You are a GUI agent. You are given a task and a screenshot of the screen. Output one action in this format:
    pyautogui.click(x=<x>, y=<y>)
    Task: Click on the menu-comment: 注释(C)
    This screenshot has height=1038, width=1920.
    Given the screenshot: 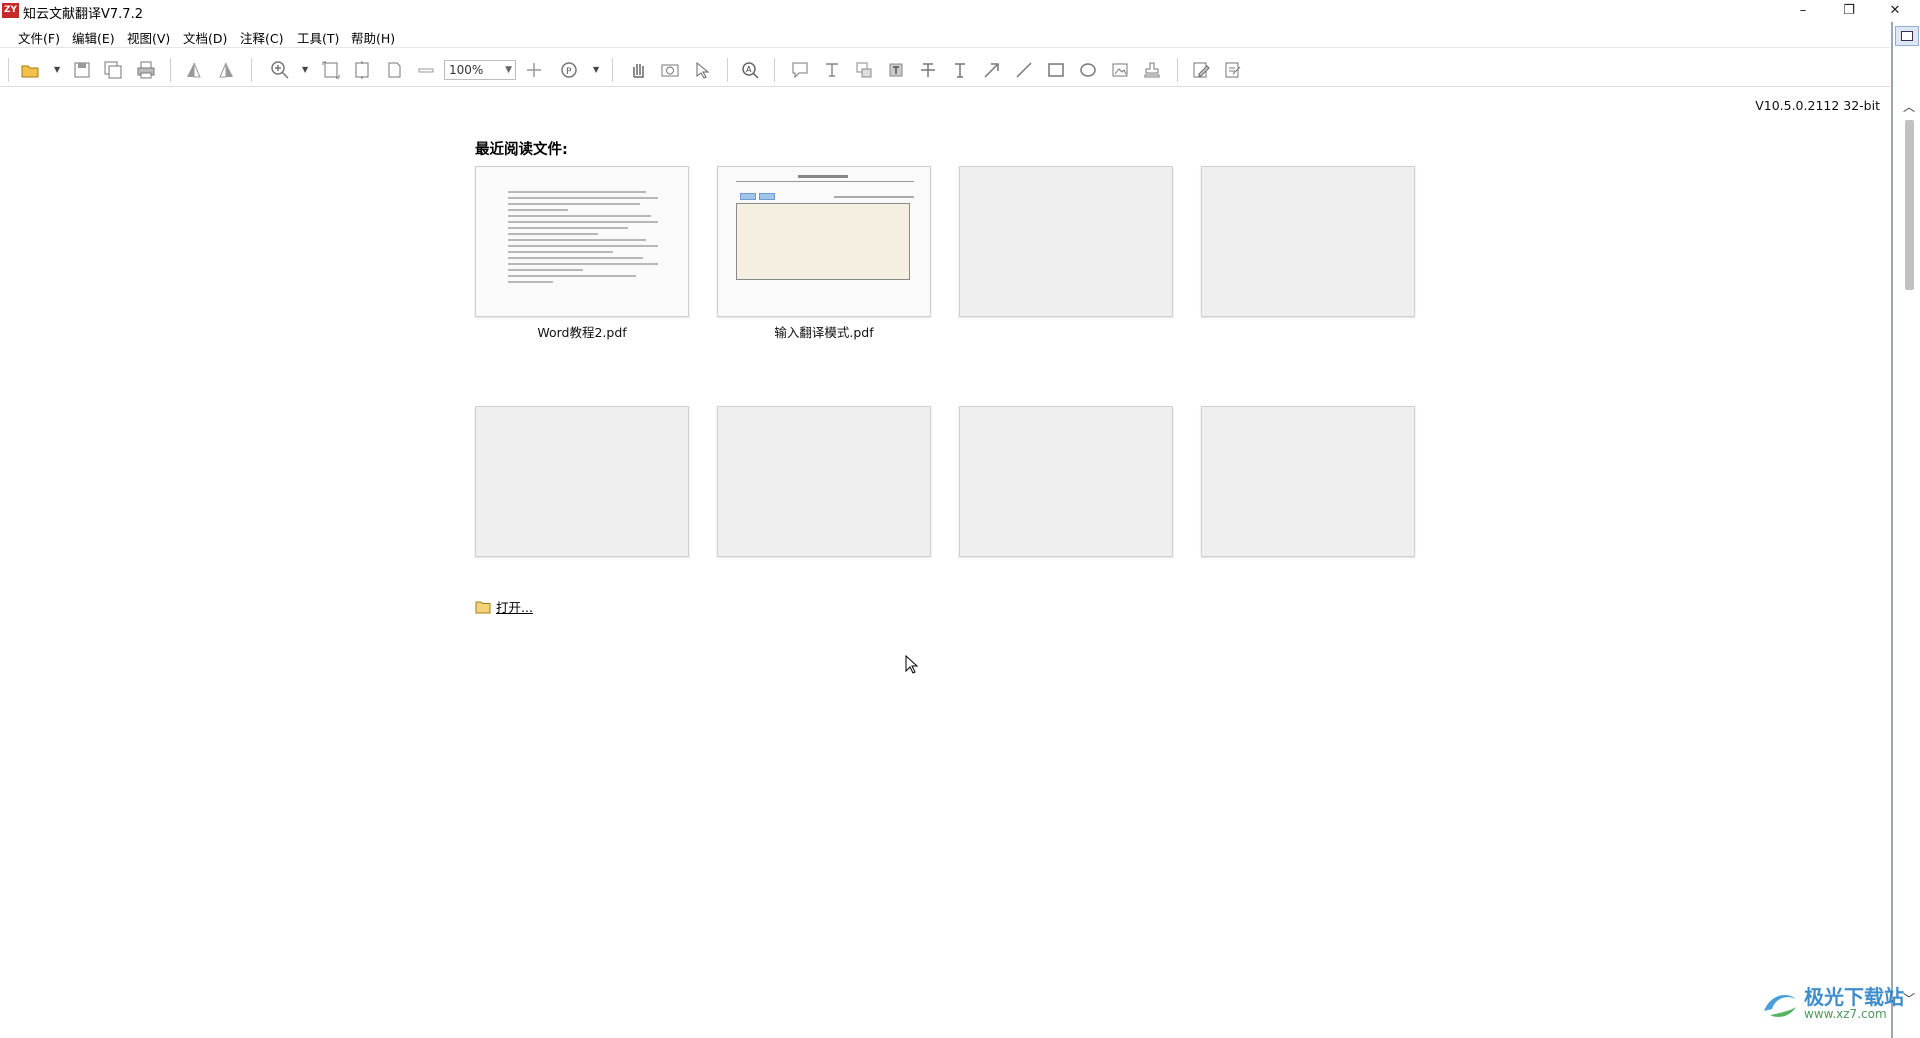 What is the action you would take?
    pyautogui.click(x=261, y=37)
    